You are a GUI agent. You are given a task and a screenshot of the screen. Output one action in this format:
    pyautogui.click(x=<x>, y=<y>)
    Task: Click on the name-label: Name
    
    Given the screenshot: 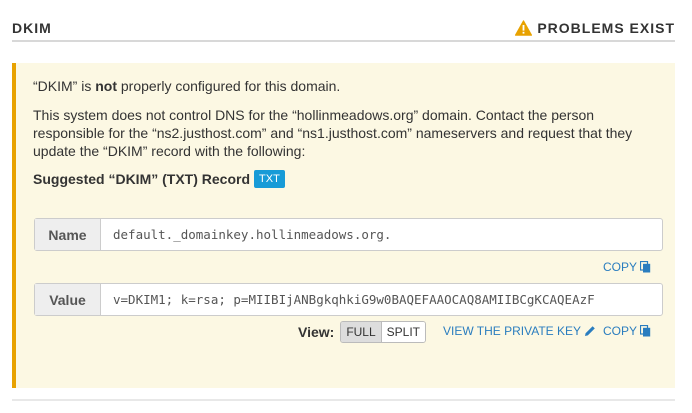 What is the action you would take?
    pyautogui.click(x=68, y=234)
    